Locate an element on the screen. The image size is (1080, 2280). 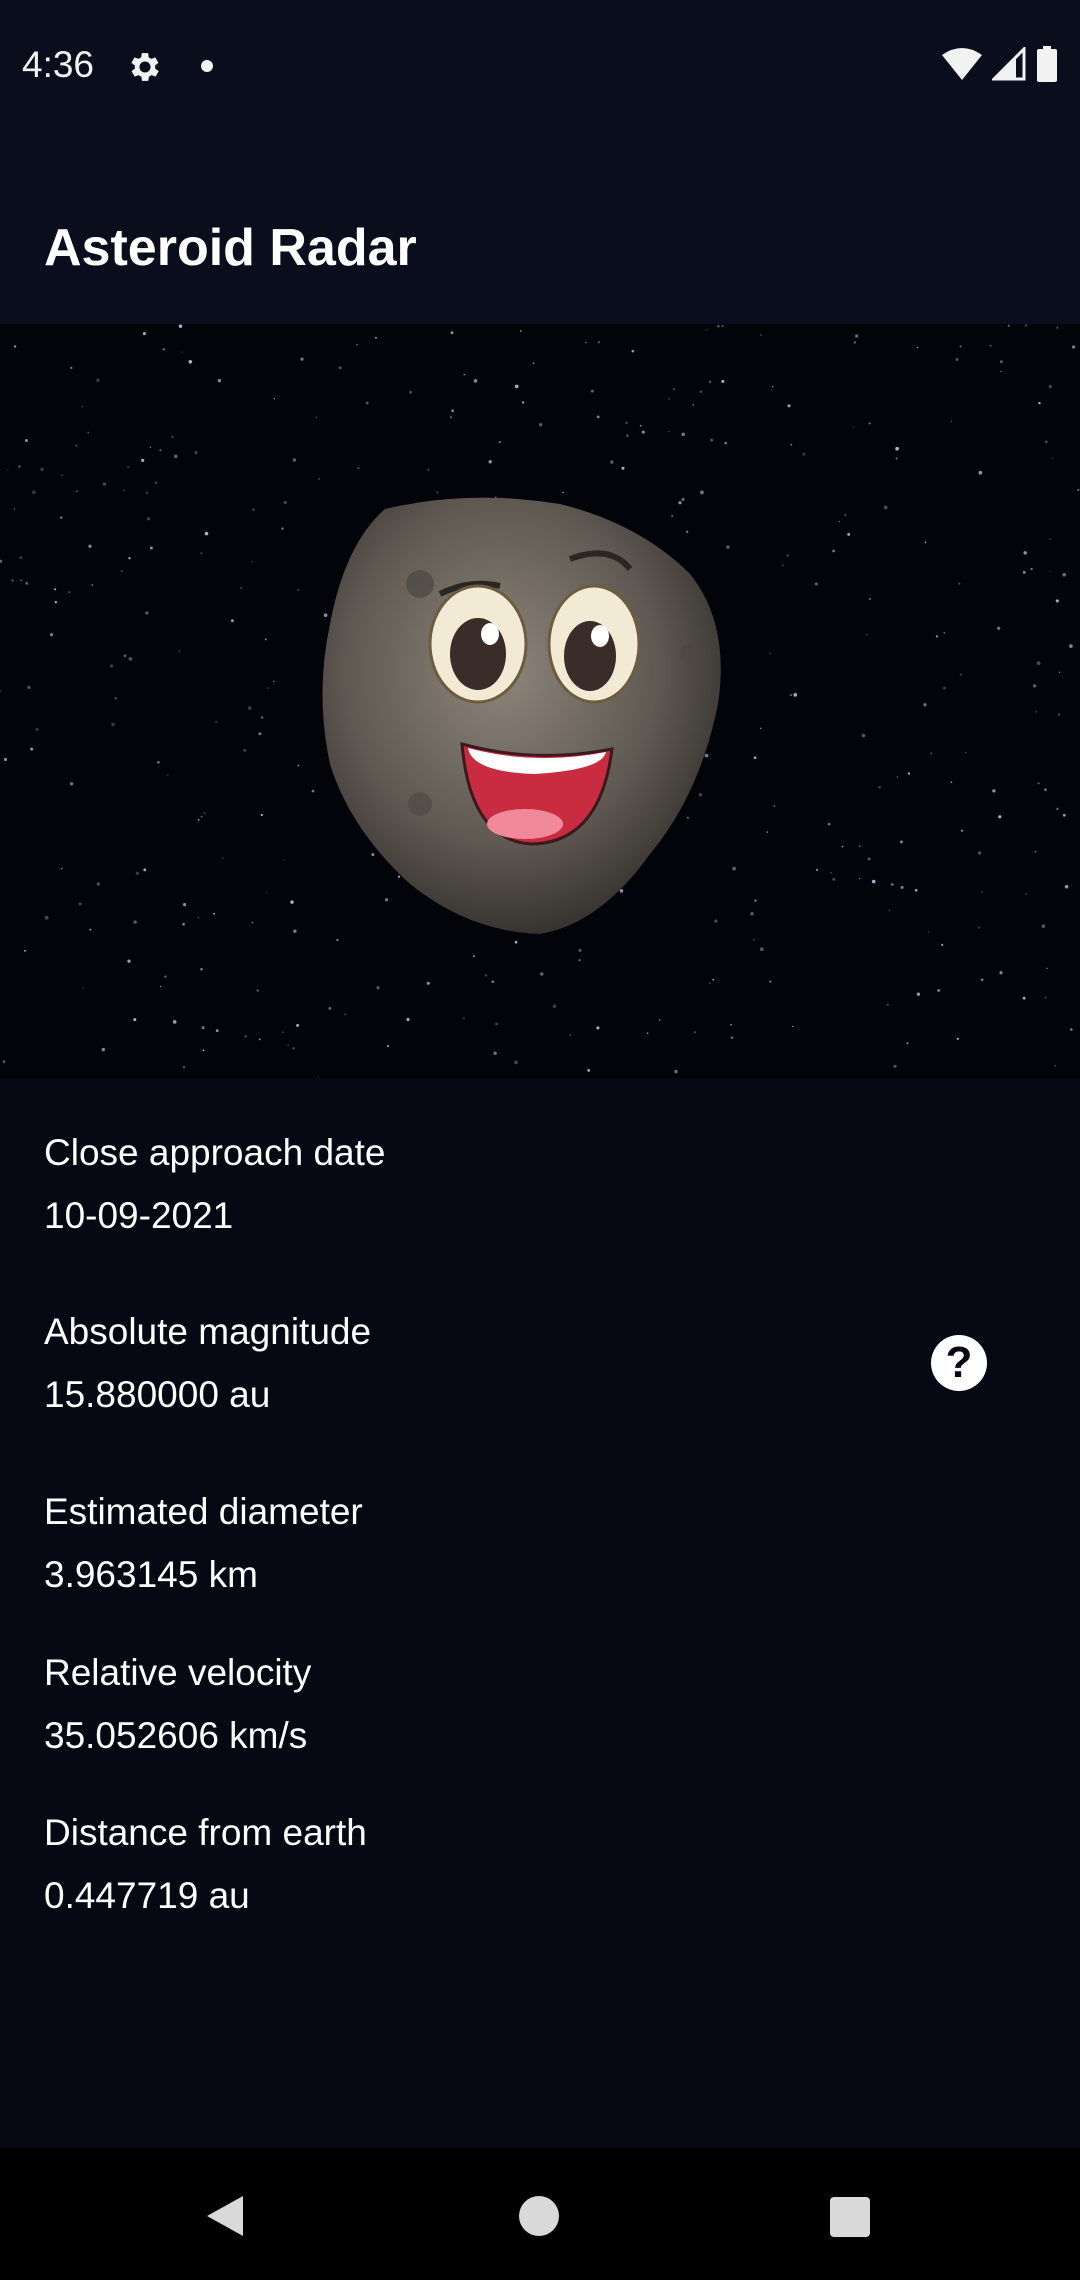
gear-icon is located at coordinates (145, 67).